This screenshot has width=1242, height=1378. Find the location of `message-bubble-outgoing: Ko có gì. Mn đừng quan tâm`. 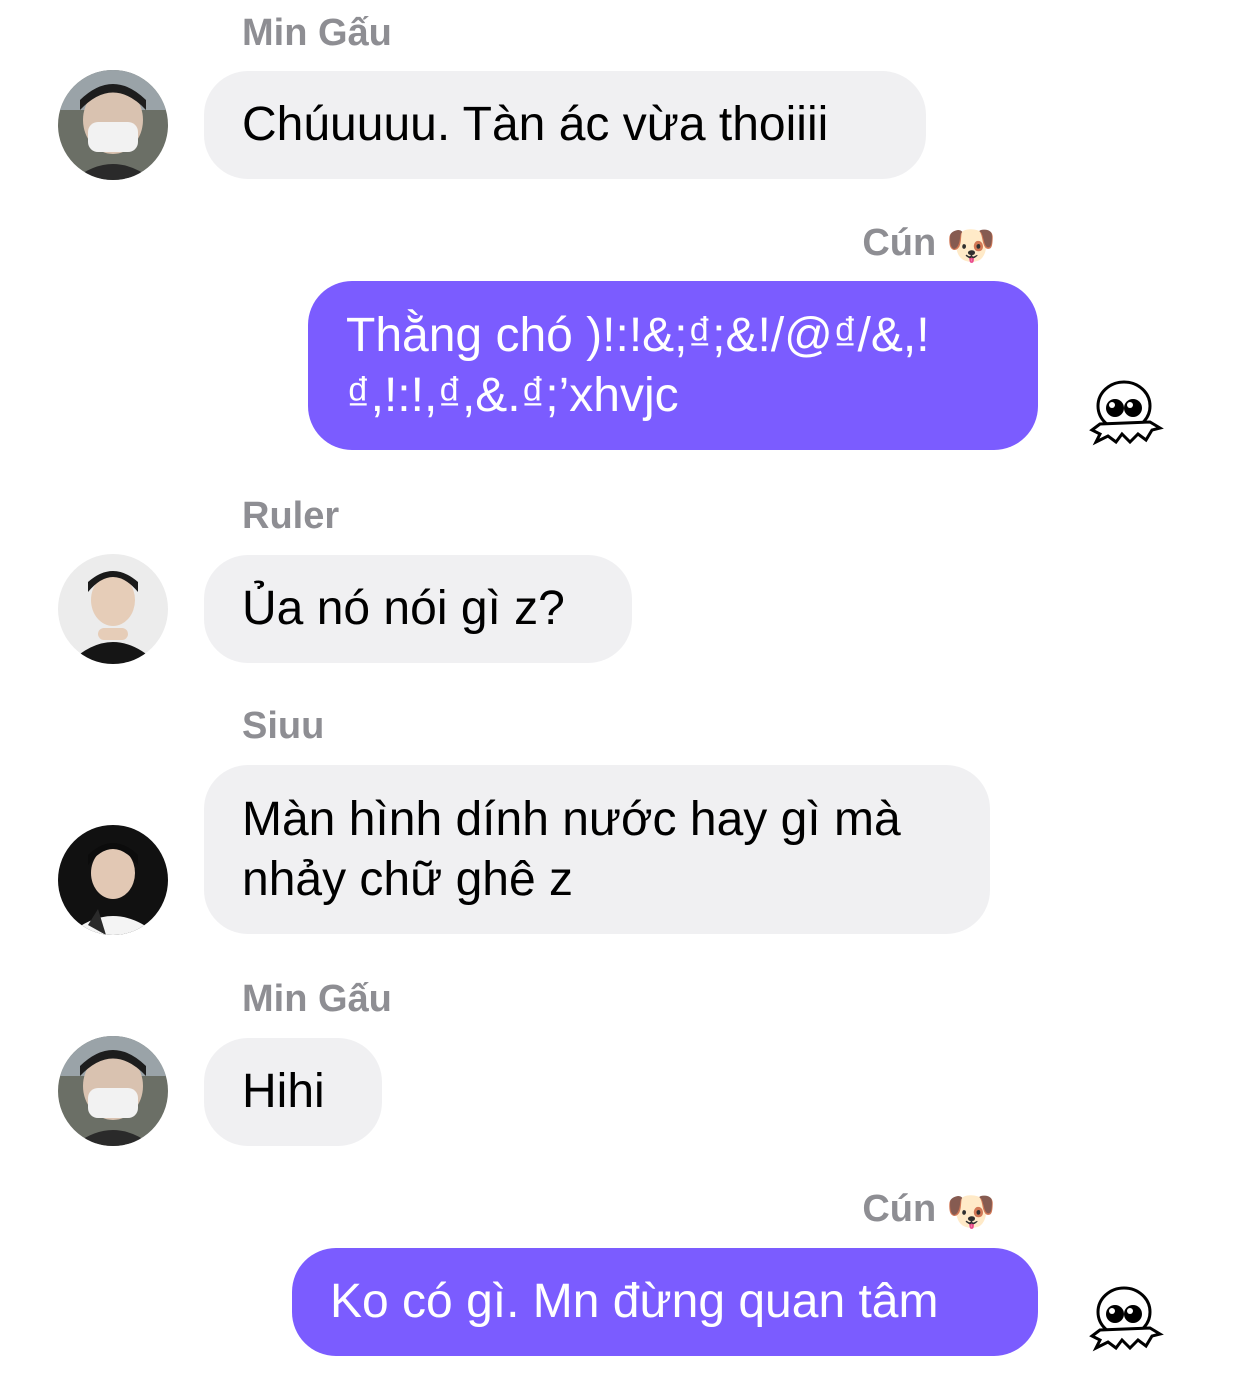

message-bubble-outgoing: Ko có gì. Mn đừng quan tâm is located at coordinates (665, 1302).